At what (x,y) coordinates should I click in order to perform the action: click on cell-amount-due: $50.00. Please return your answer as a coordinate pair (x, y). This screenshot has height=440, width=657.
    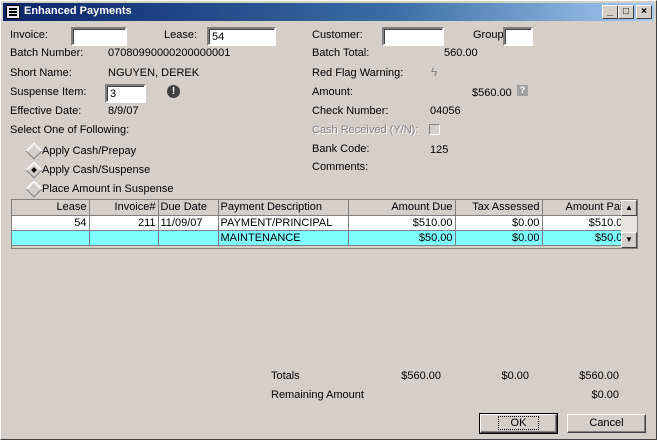
    Looking at the image, I should click on (402, 238).